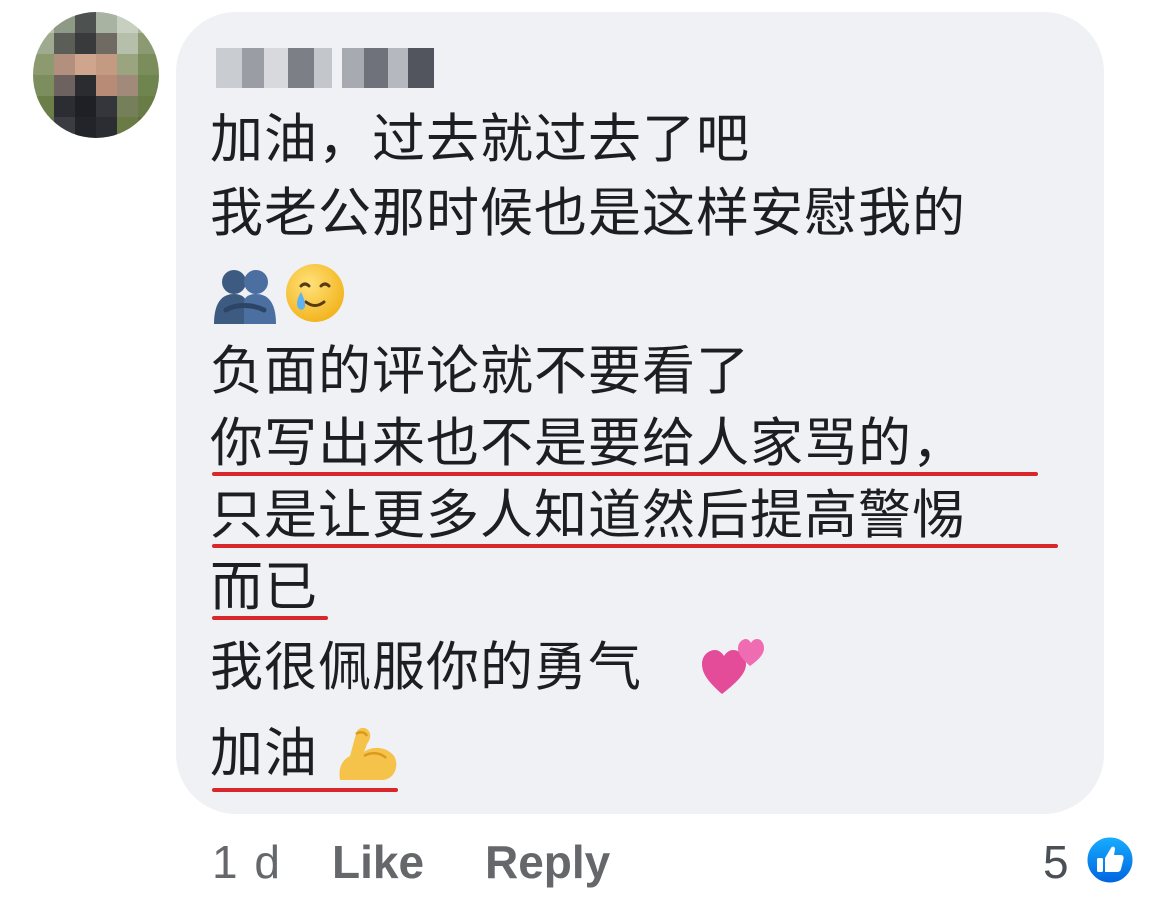 The width and height of the screenshot is (1170, 905). What do you see at coordinates (588, 213) in the screenshot?
I see `comment-line-2: 我老公那时候也是这样安慰我的` at bounding box center [588, 213].